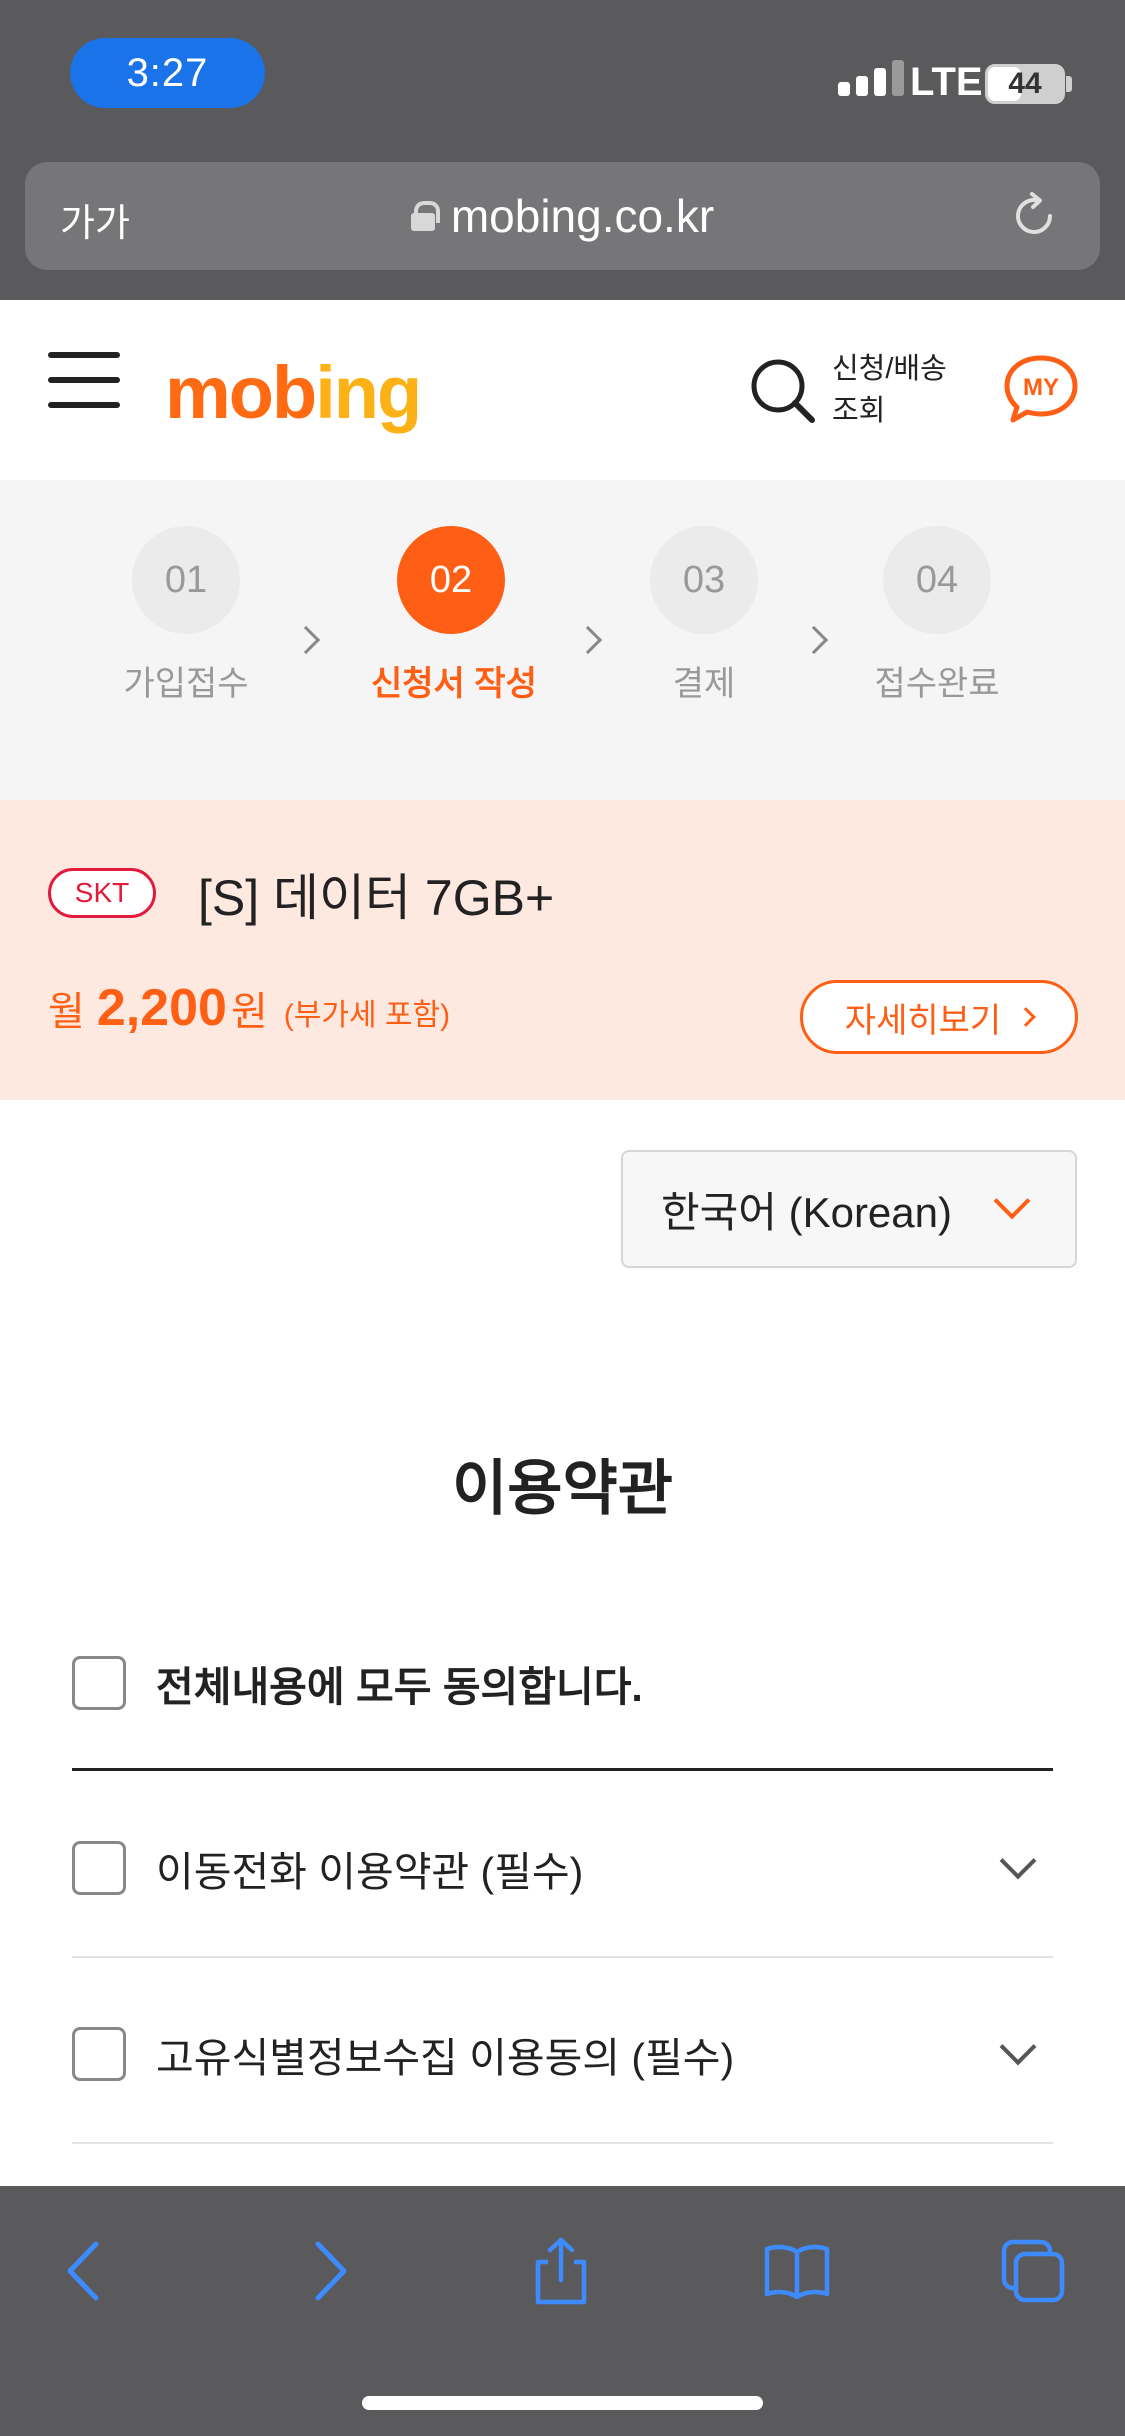  What do you see at coordinates (871, 78) in the screenshot?
I see `cellular-signal-icon` at bounding box center [871, 78].